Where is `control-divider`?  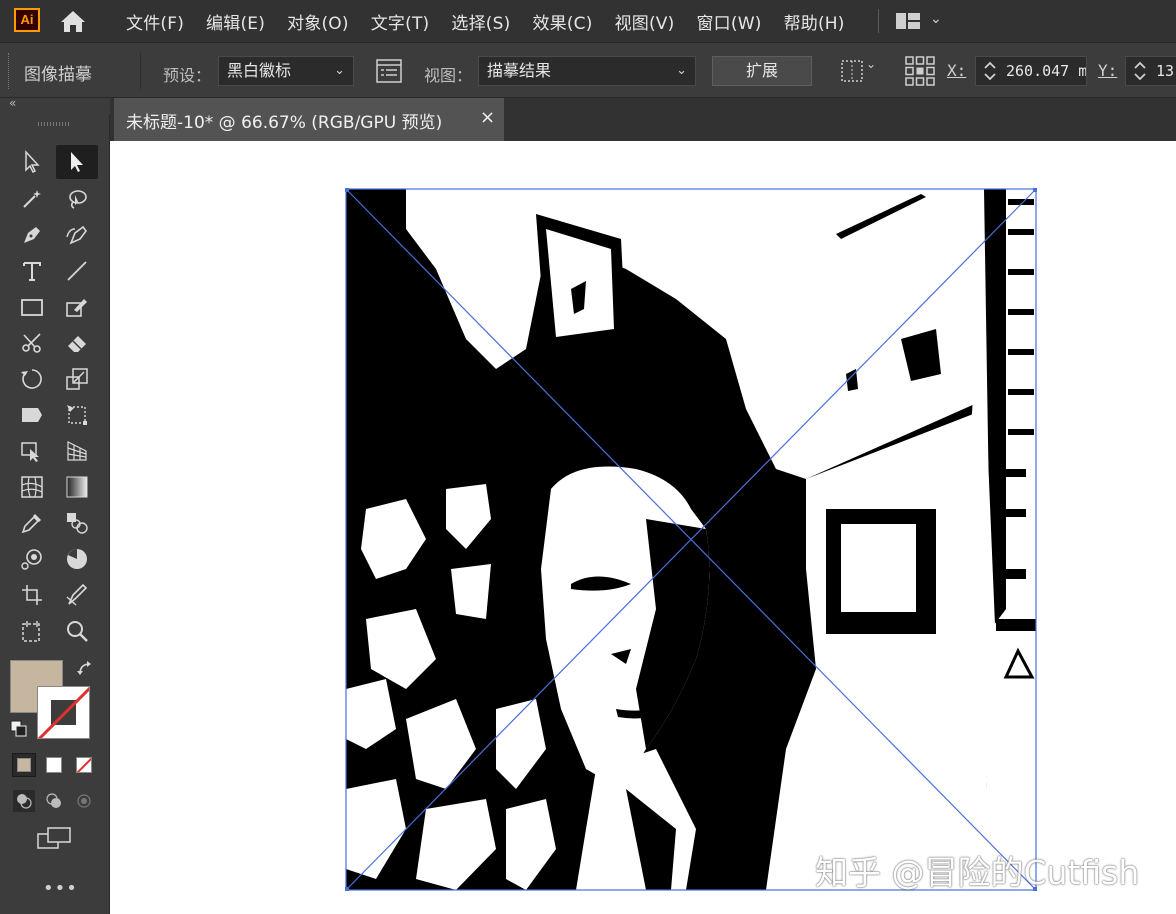 control-divider is located at coordinates (140, 71).